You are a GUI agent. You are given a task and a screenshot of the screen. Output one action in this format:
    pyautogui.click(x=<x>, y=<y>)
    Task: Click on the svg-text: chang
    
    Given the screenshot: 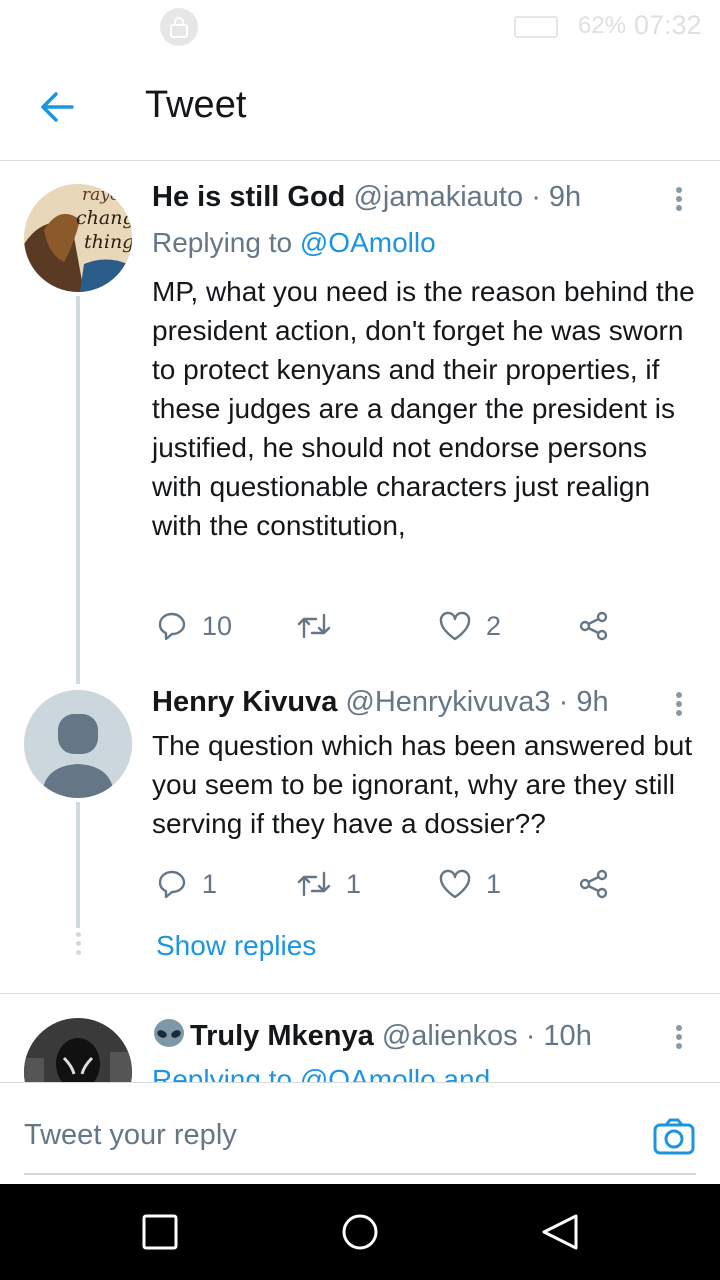 What is the action you would take?
    pyautogui.click(x=104, y=218)
    